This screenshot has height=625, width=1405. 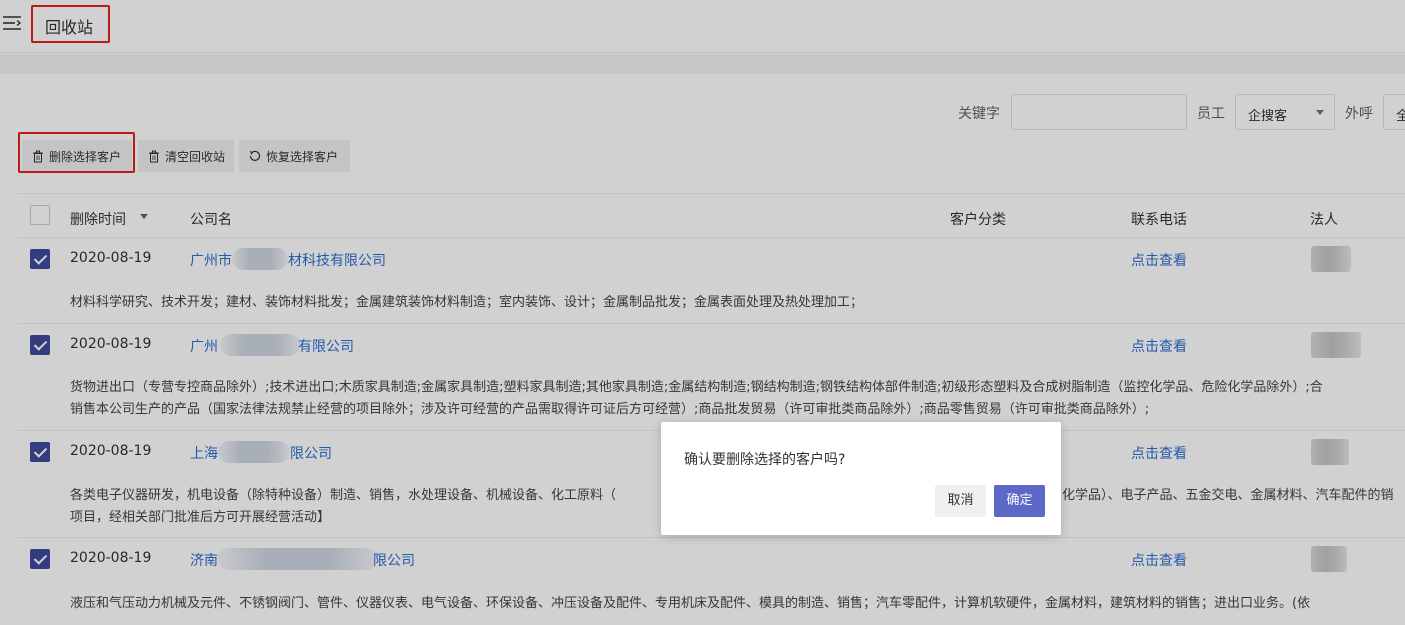 I want to click on cancel-button: 取消, so click(x=960, y=501).